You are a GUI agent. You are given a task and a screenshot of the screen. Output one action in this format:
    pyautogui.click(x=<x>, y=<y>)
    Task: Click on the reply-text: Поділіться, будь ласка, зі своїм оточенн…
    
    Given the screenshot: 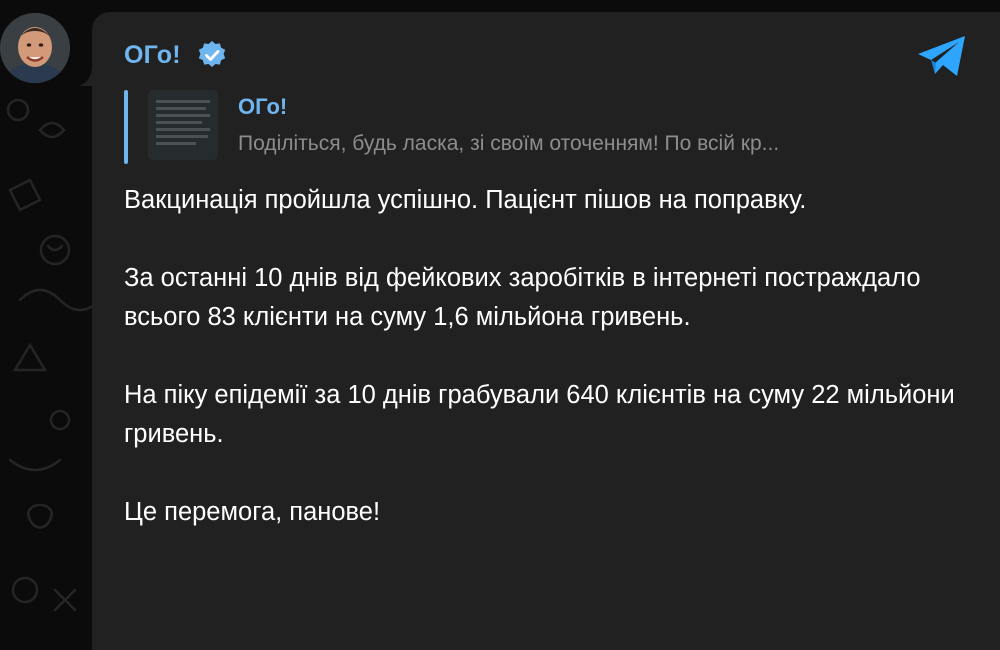 What is the action you would take?
    pyautogui.click(x=509, y=143)
    